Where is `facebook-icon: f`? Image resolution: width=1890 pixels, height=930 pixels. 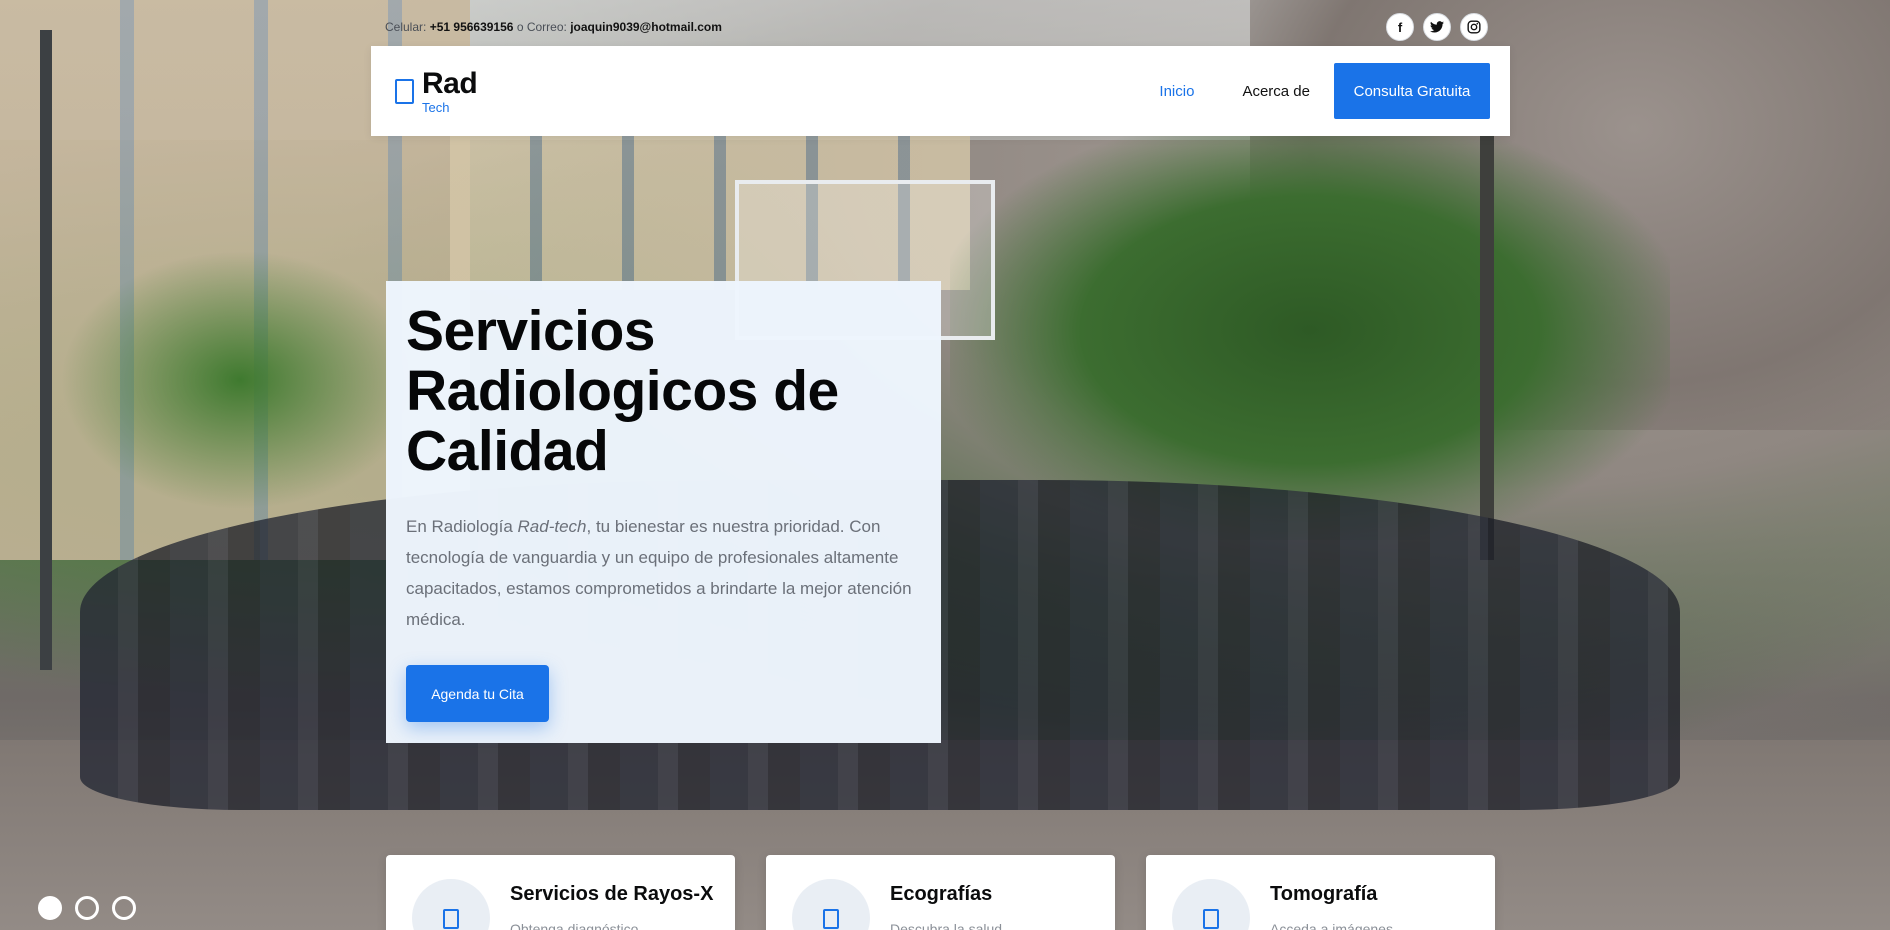 facebook-icon: f is located at coordinates (1400, 27).